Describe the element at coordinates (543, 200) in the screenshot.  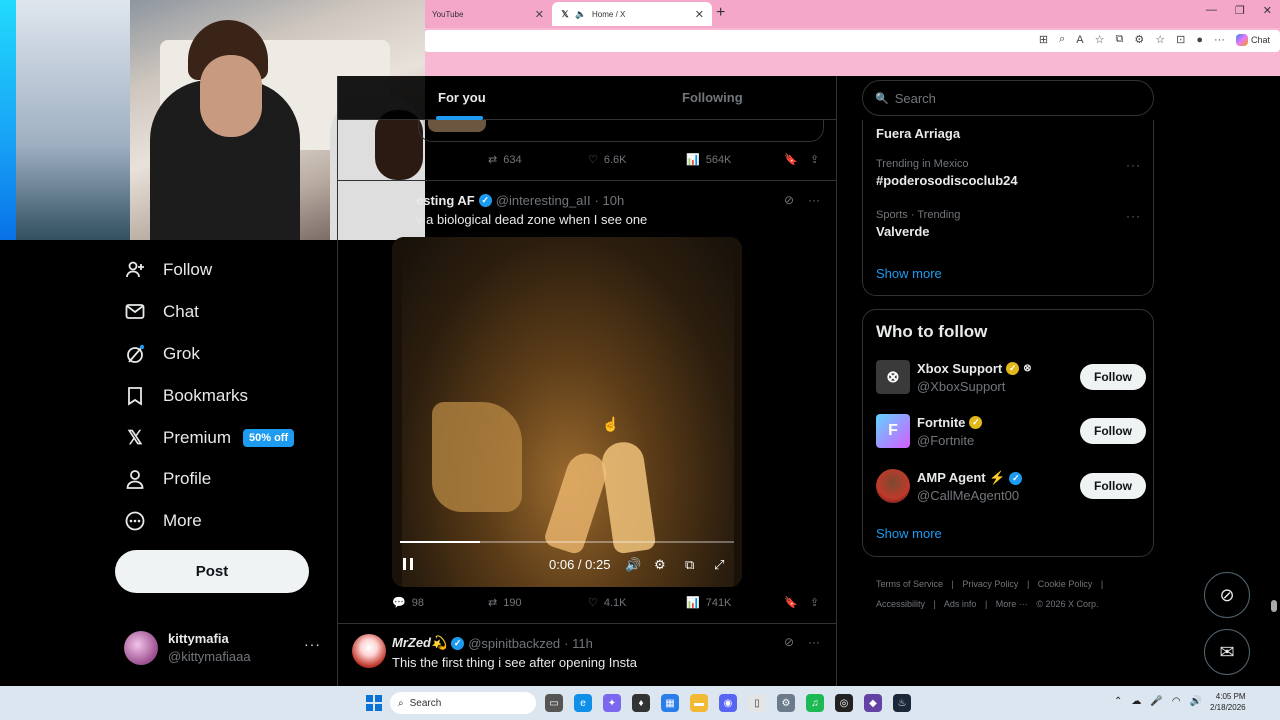
I see `tweet-handle: @interesting_aII` at that location.